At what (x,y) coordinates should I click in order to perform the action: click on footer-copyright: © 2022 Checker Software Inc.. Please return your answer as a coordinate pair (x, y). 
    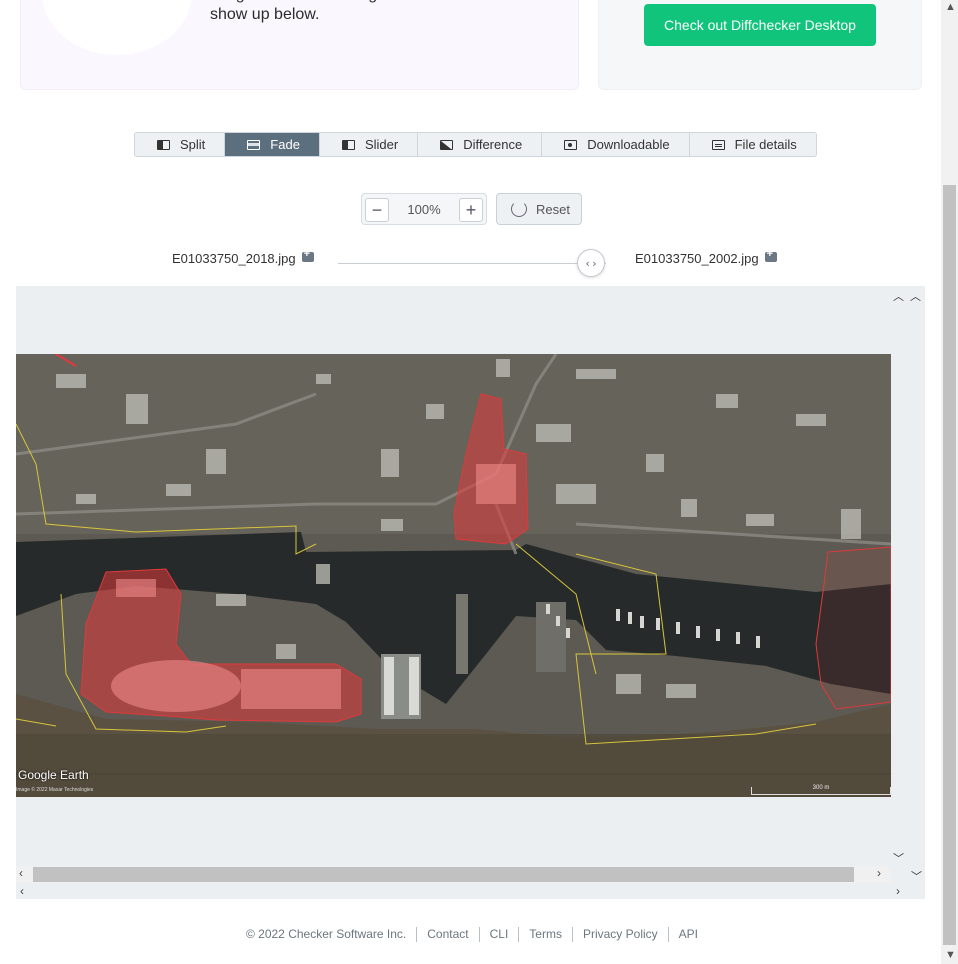
    Looking at the image, I should click on (326, 934).